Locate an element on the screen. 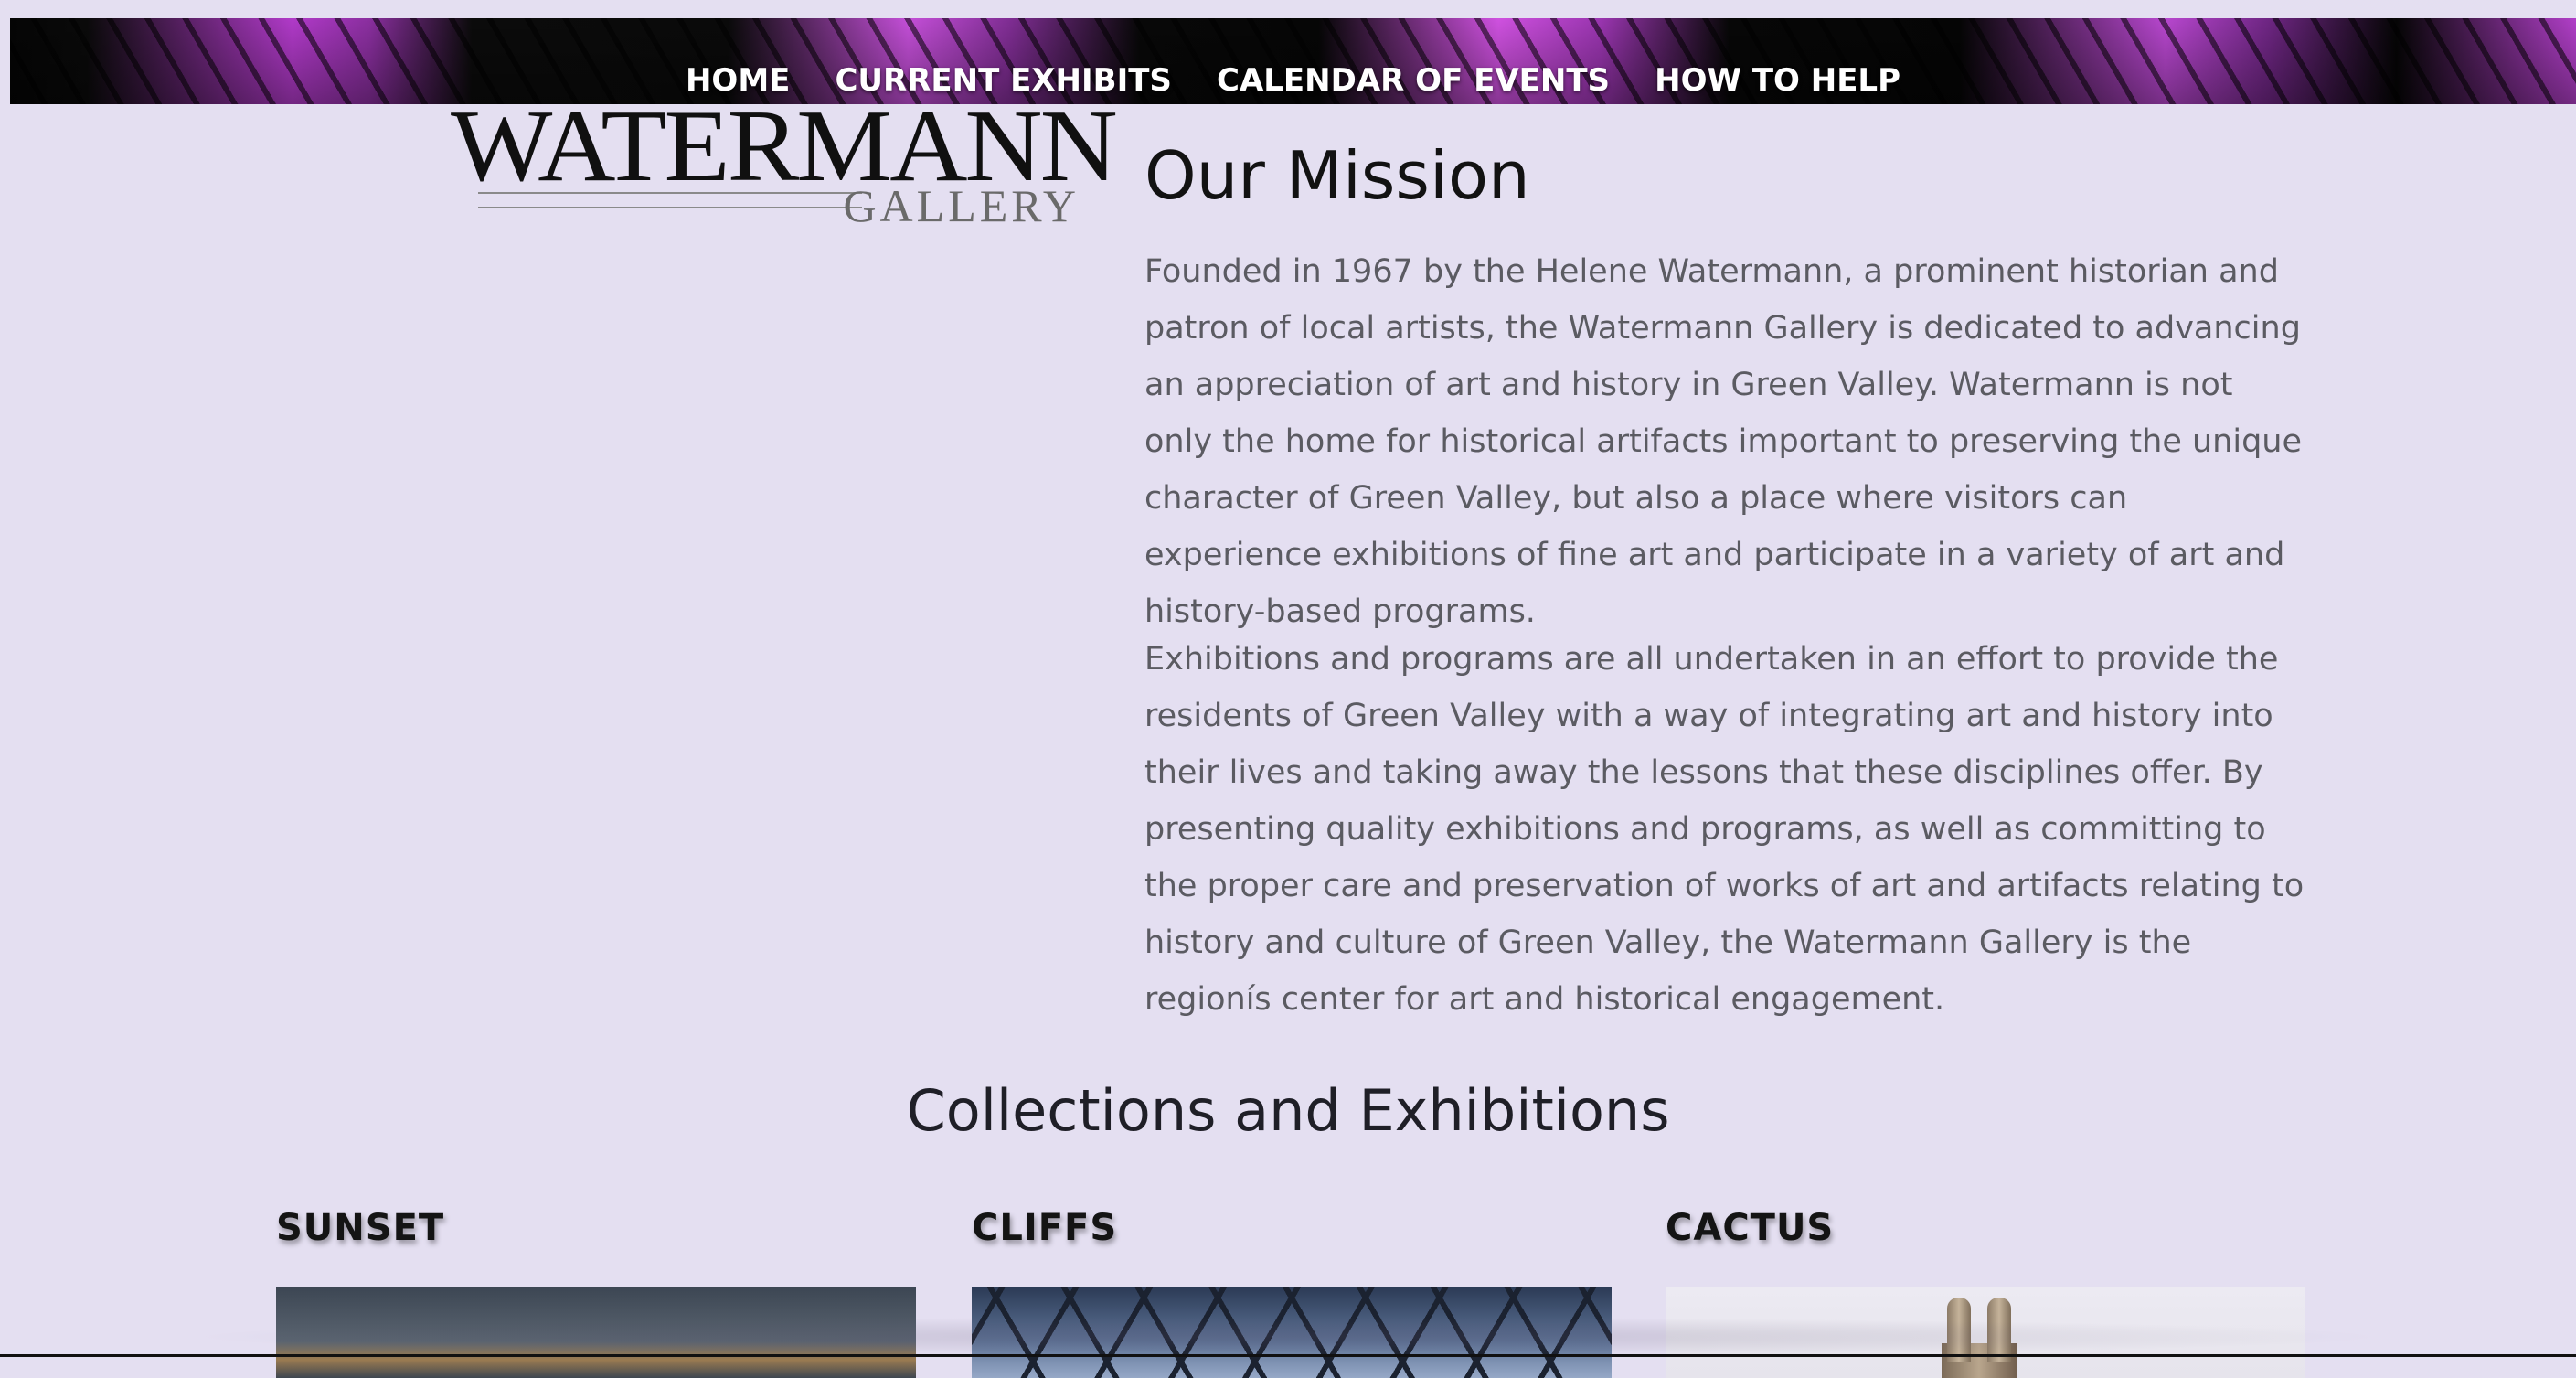 Image resolution: width=2576 pixels, height=1378 pixels. logo-rule-lines is located at coordinates (670, 200).